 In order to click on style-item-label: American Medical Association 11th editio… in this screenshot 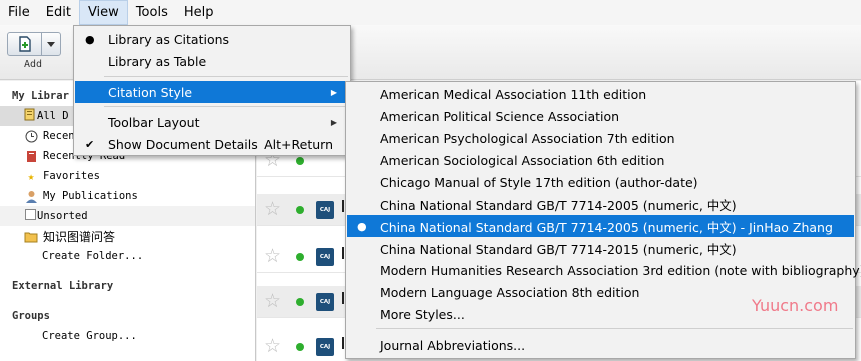, I will do `click(513, 94)`.